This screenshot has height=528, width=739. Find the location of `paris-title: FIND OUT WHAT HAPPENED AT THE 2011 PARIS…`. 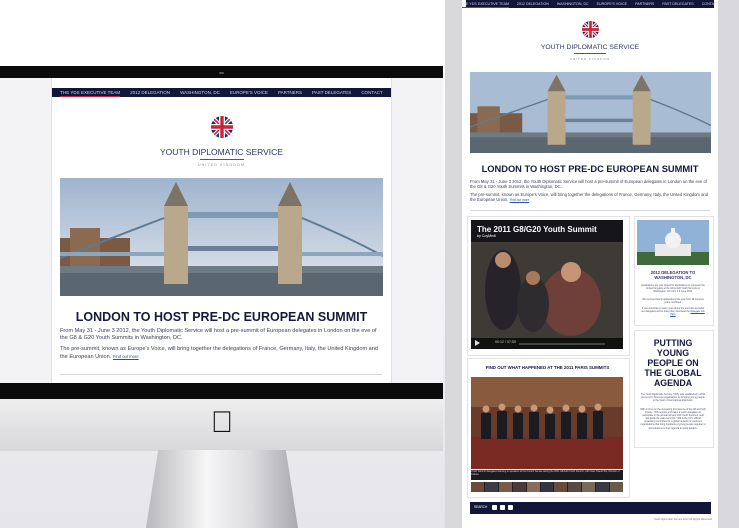

paris-title: FIND OUT WHAT HAPPENED AT THE 2011 PARIS… is located at coordinates (547, 367).